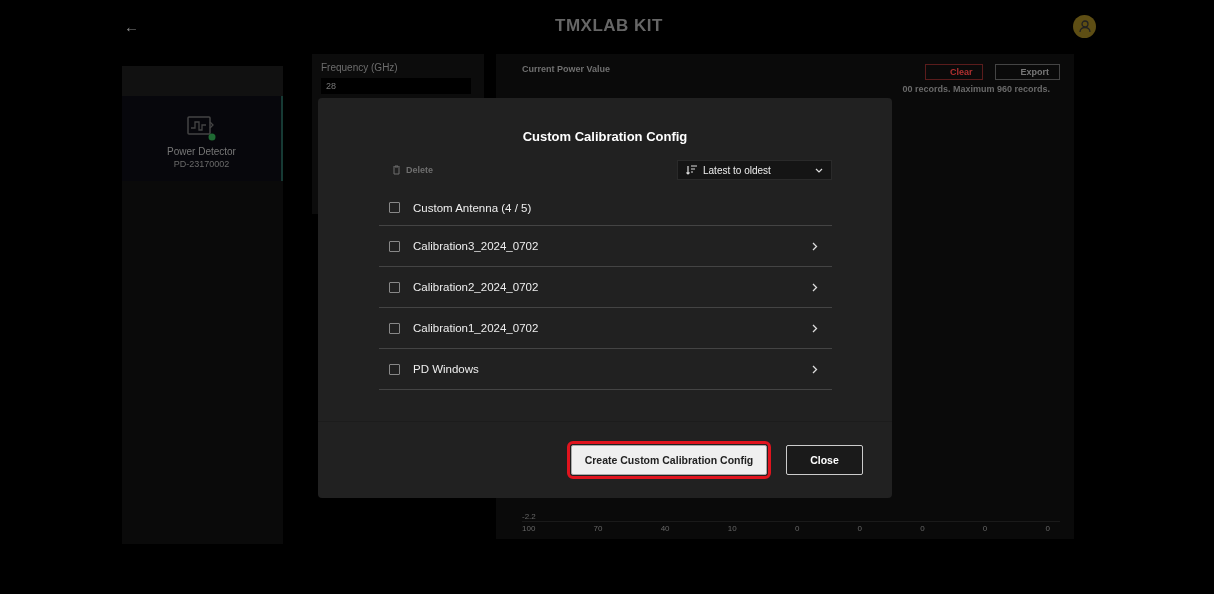 This screenshot has height=594, width=1214. What do you see at coordinates (359, 67) in the screenshot?
I see `frequency-label: Frequency (GHz)` at bounding box center [359, 67].